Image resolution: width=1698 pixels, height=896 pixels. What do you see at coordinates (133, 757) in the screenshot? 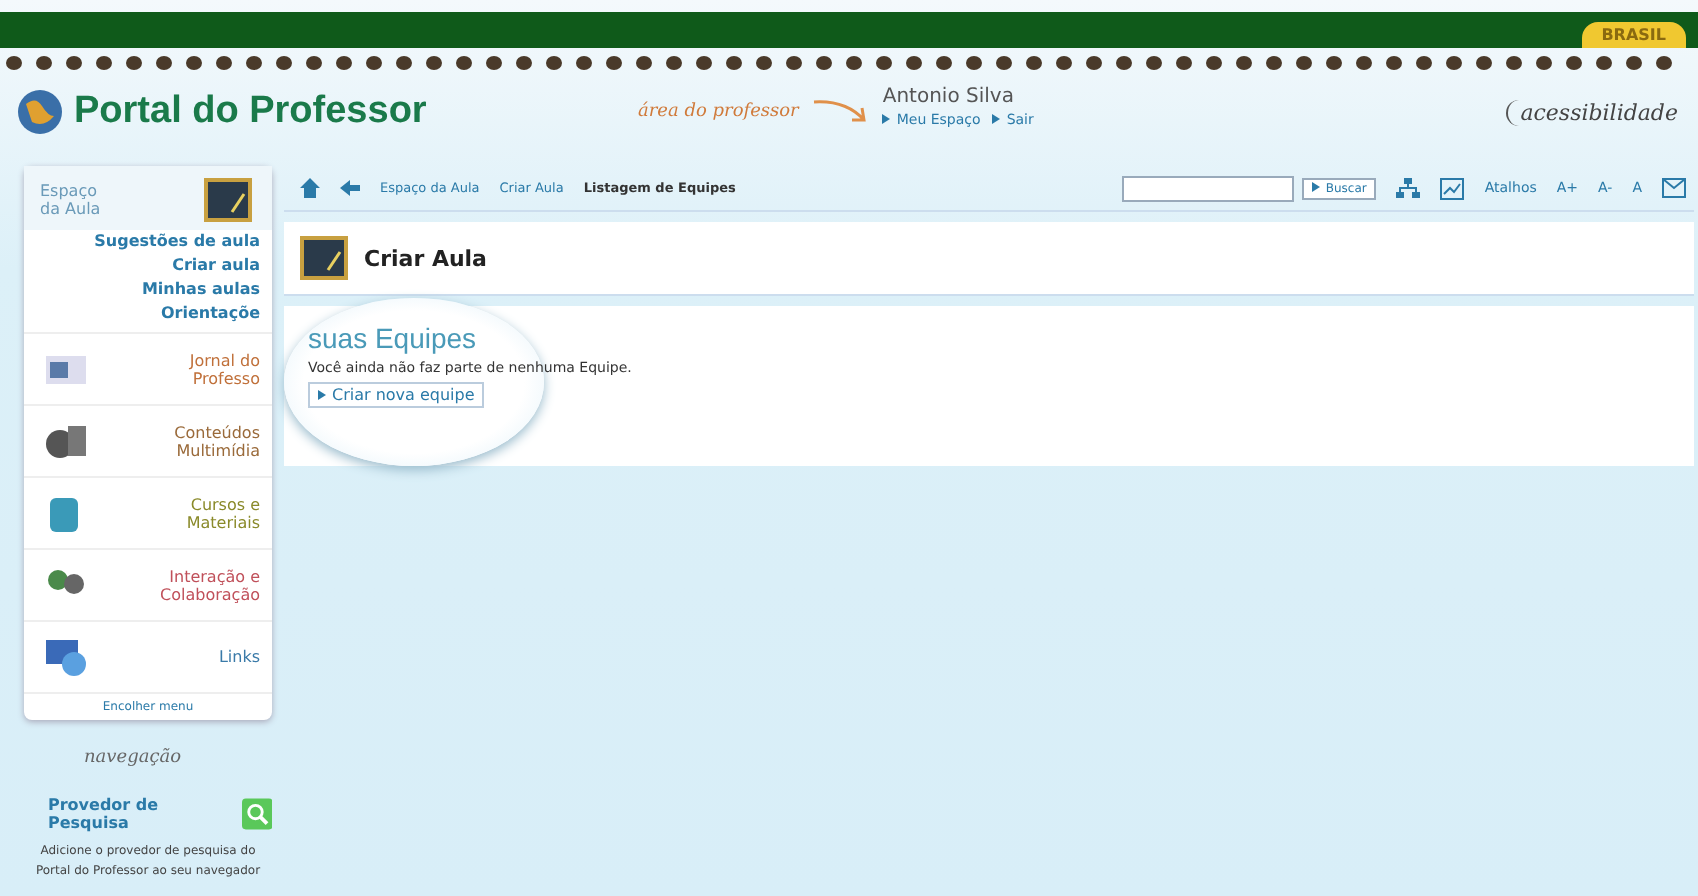
I see `navigation-caption: navegação` at bounding box center [133, 757].